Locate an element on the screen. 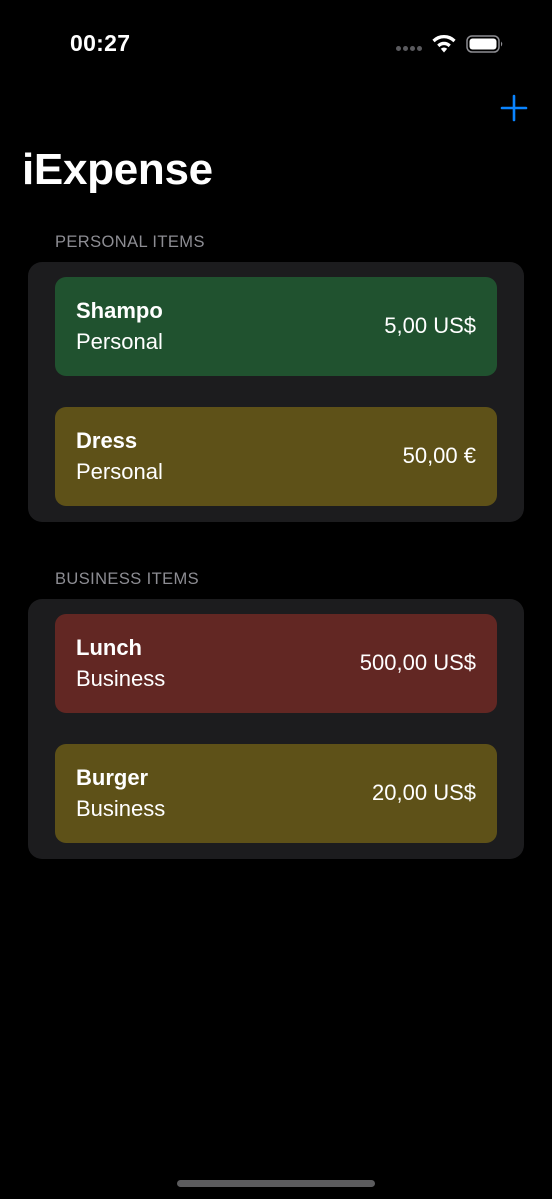 Image resolution: width=552 pixels, height=1199 pixels. expense-name: Shampo is located at coordinates (119, 310).